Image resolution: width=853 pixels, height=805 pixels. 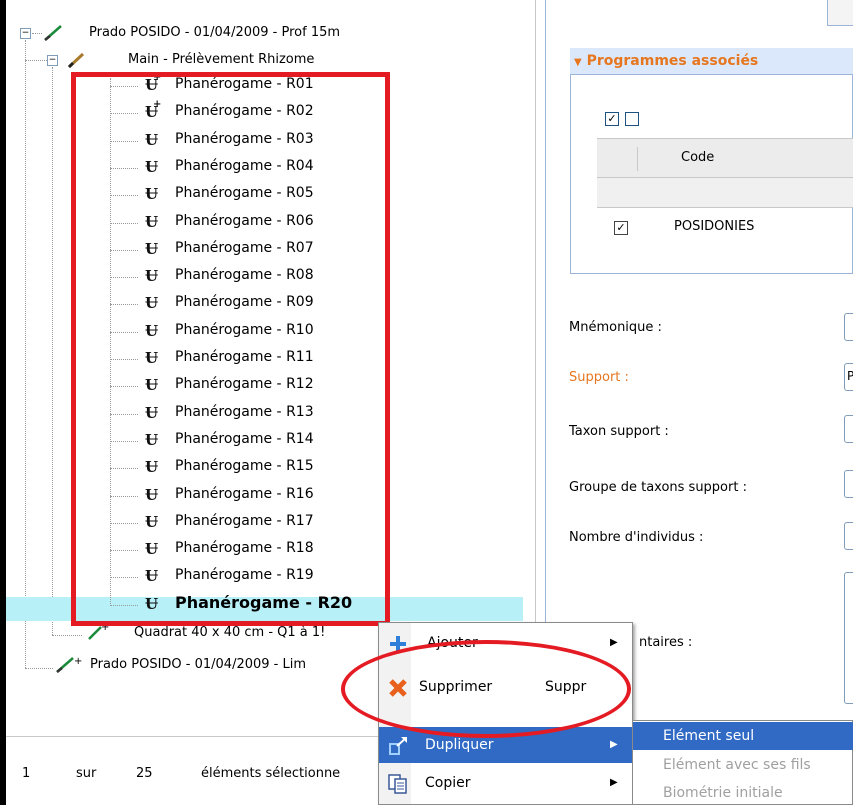 What do you see at coordinates (86, 773) in the screenshot?
I see `of-label: sur` at bounding box center [86, 773].